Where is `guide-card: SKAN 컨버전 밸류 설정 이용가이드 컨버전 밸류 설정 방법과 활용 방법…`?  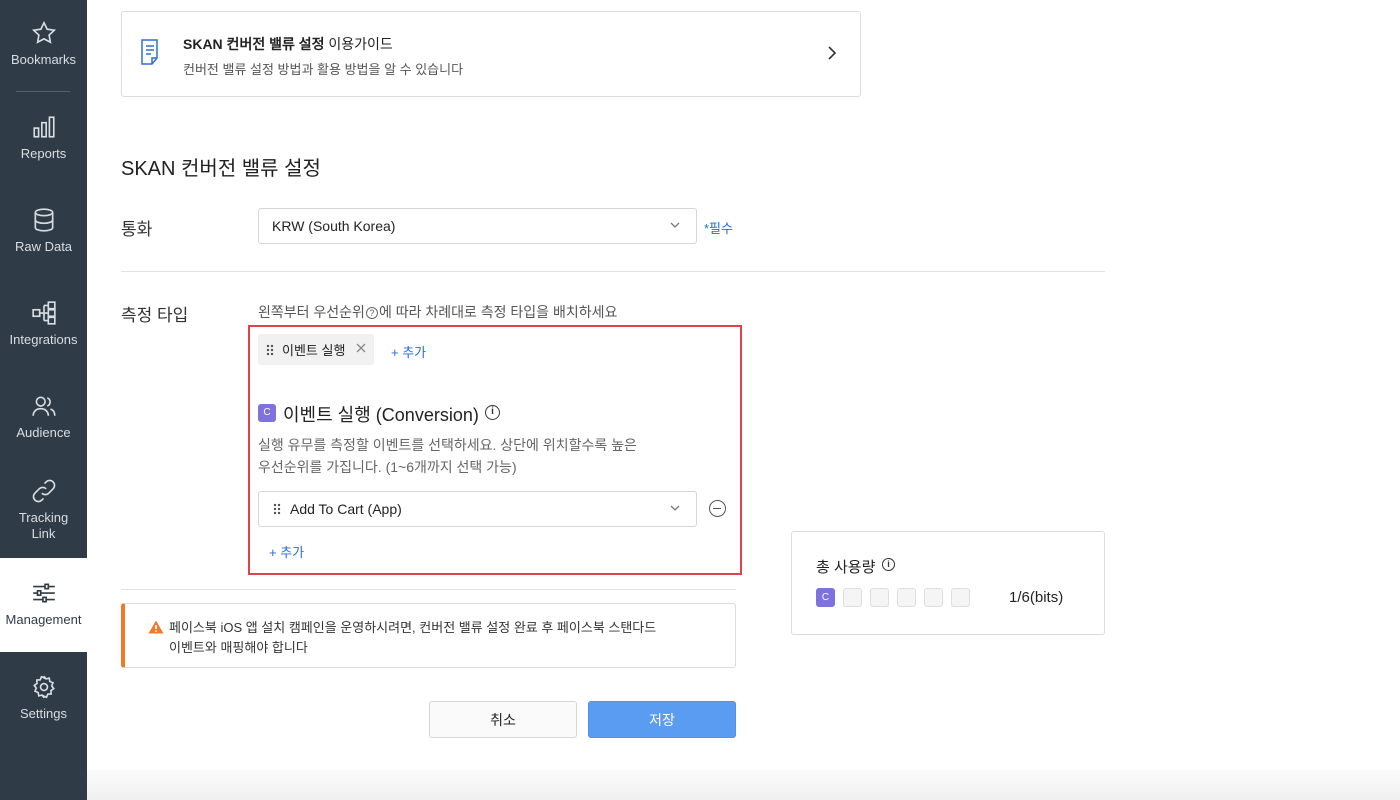
guide-card: SKAN 컨버전 밸류 설정 이용가이드 컨버전 밸류 설정 방법과 활용 방법… is located at coordinates (491, 54).